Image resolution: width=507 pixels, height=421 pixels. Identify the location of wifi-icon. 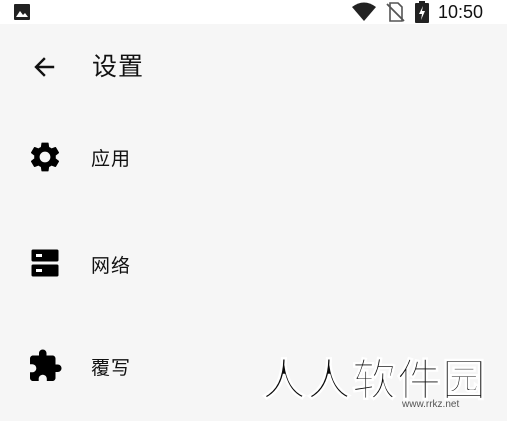
(364, 11).